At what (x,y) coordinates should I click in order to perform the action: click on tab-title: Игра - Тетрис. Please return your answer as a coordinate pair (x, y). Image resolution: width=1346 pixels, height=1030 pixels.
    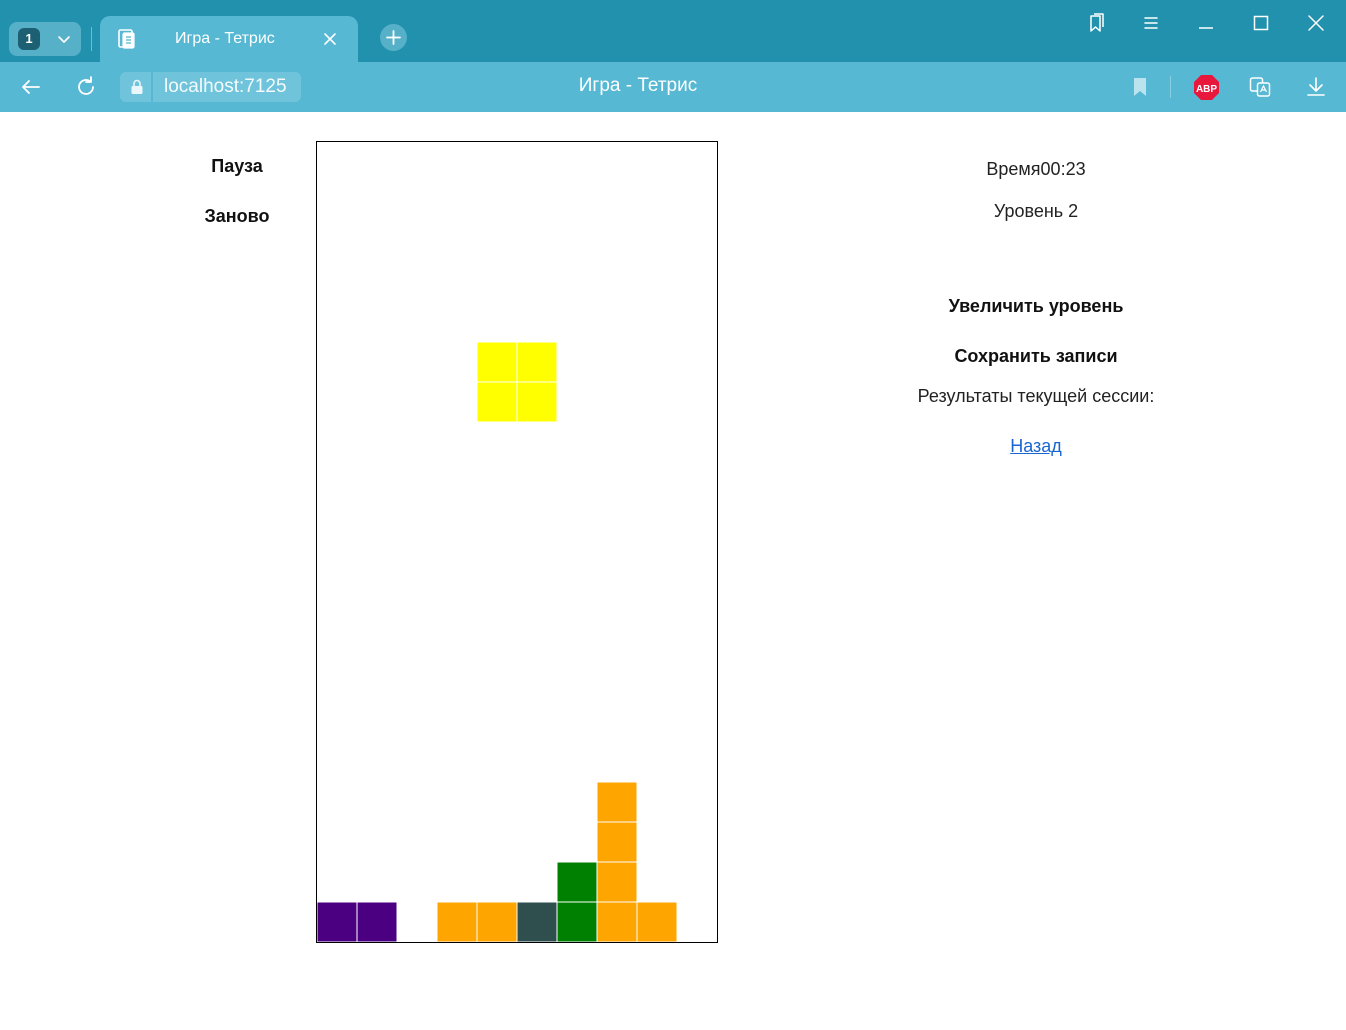
    Looking at the image, I should click on (225, 38).